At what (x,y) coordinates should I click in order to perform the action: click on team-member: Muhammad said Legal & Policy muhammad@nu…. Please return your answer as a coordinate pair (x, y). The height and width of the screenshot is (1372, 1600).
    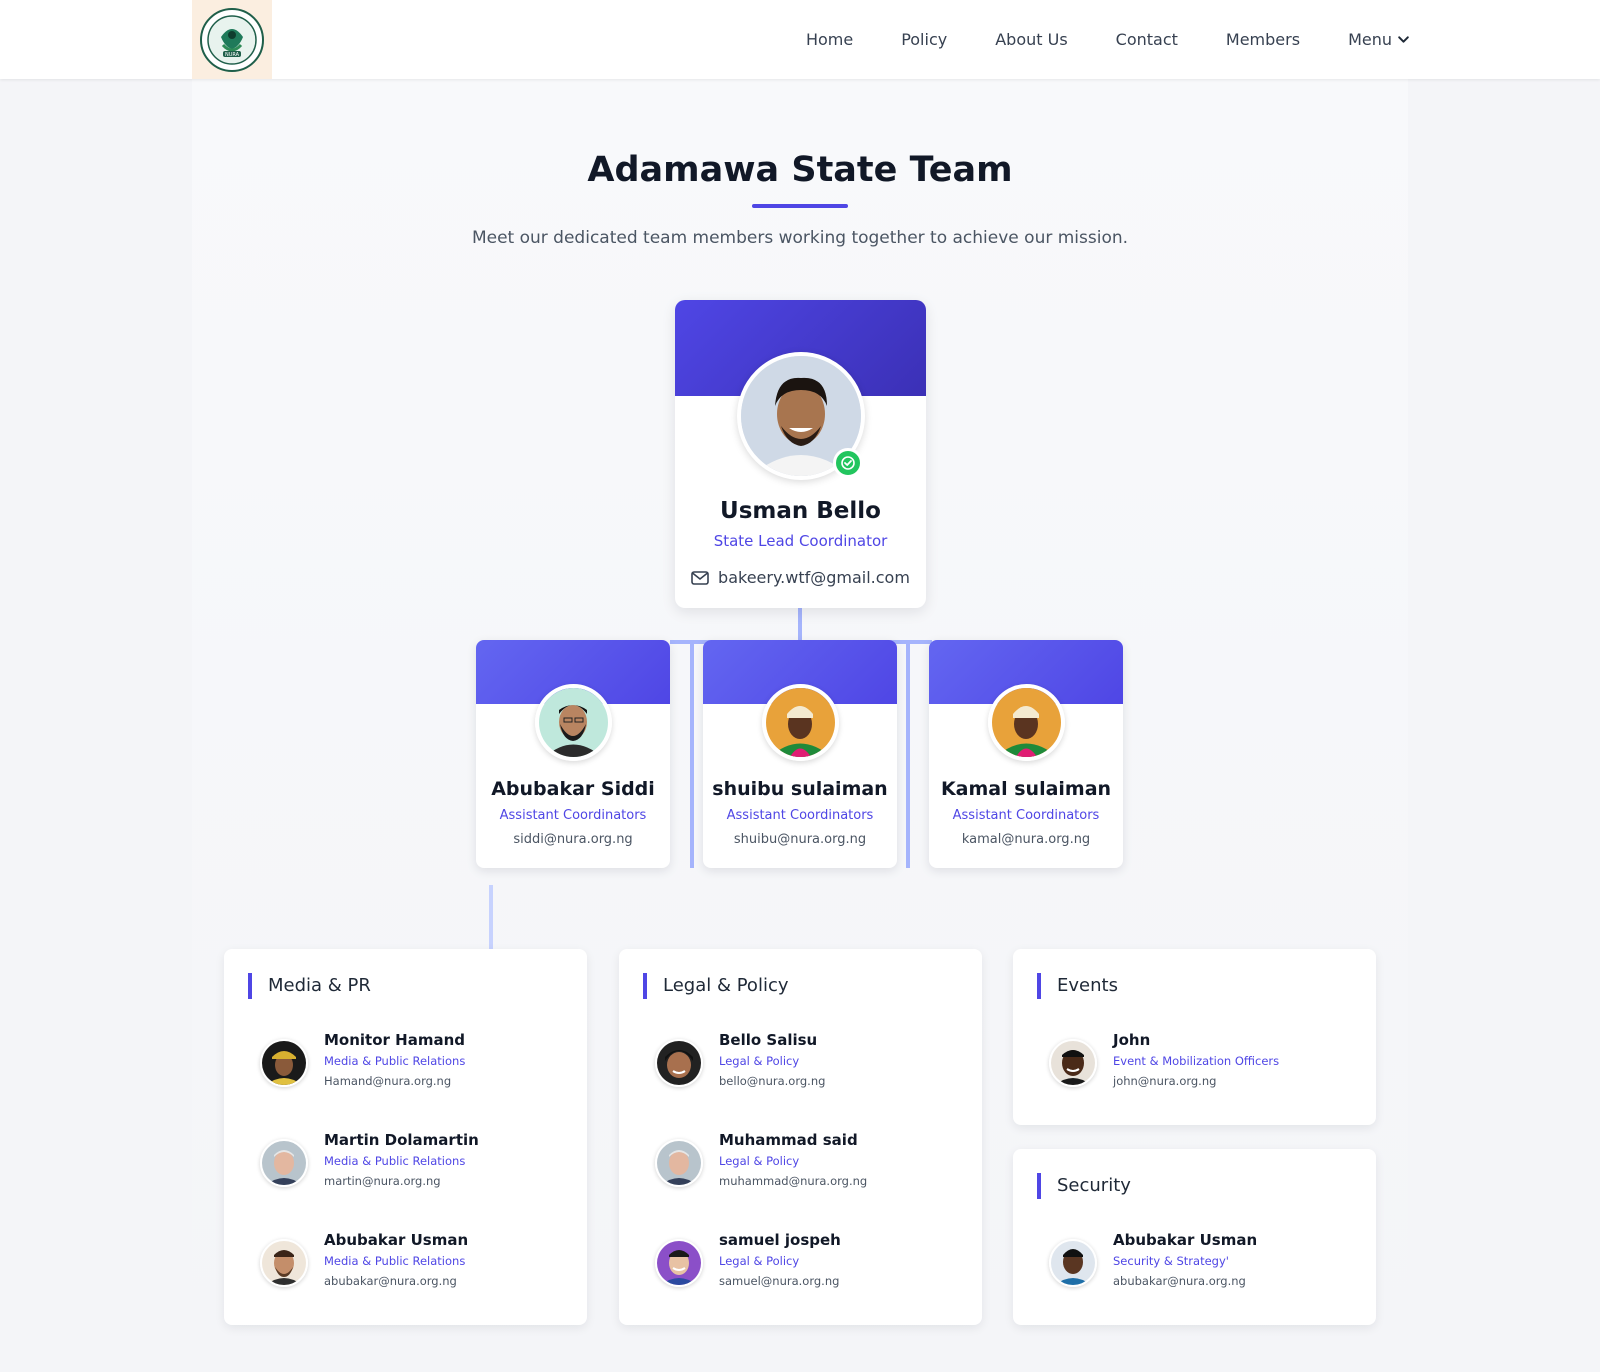
    Looking at the image, I should click on (815, 1161).